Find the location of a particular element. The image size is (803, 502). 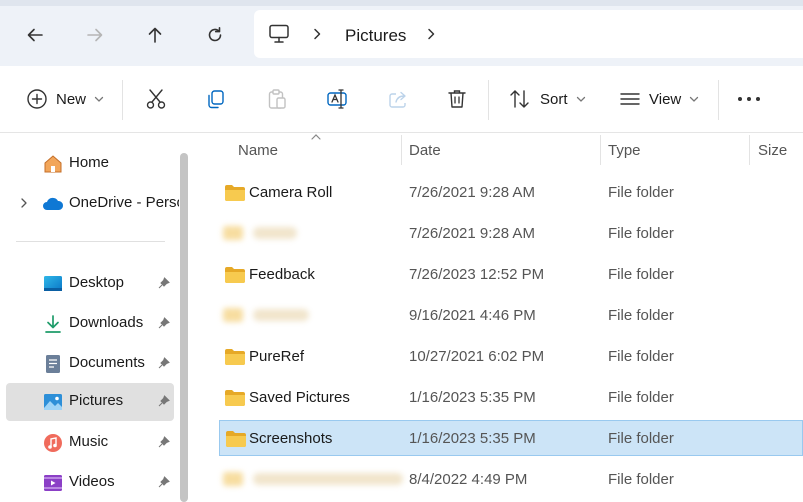

new-button: New is located at coordinates (65, 99).